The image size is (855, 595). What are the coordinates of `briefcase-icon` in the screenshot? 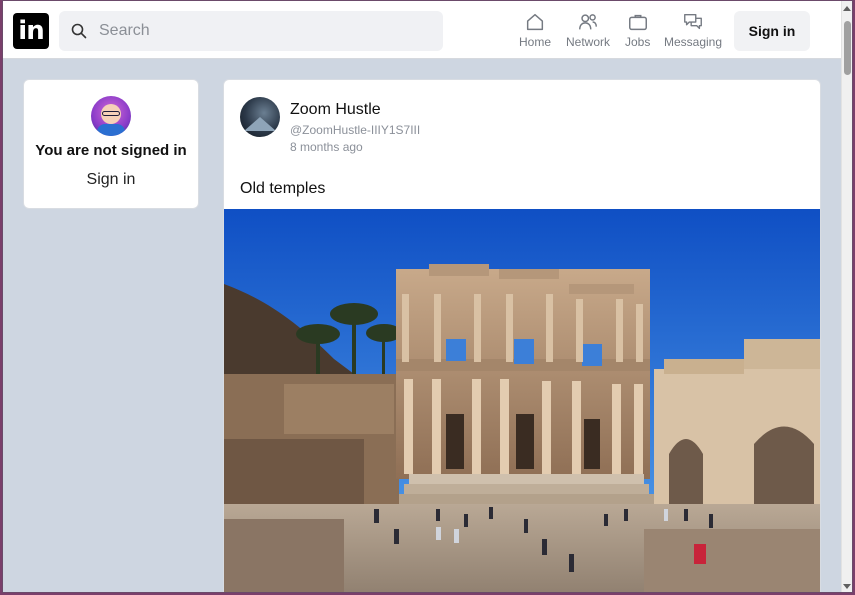 It's located at (637, 22).